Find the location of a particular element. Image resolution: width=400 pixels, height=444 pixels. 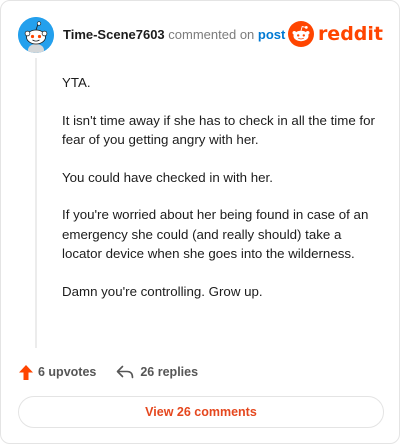

commented-on-text: commented on is located at coordinates (211, 34).